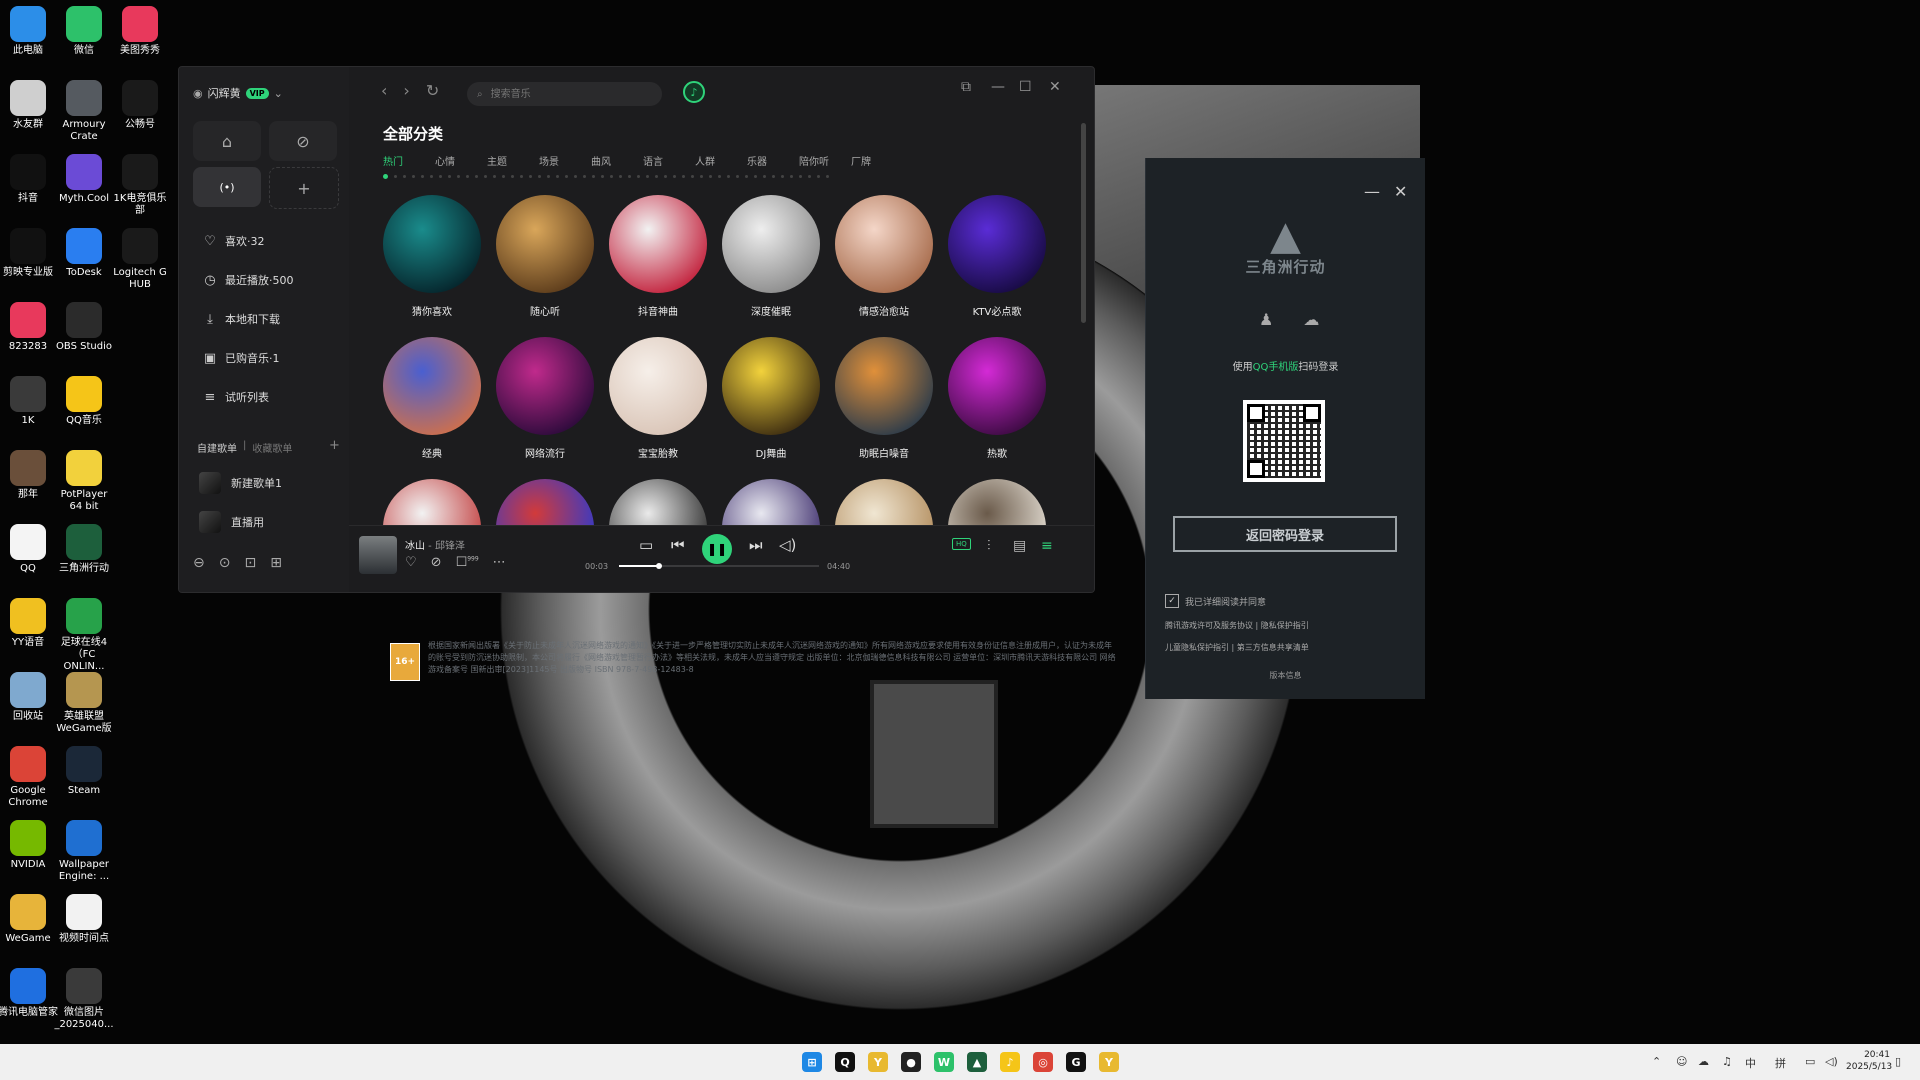 This screenshot has width=1920, height=1080. I want to click on sidebar-item: ▣ 已购音乐·1, so click(241, 358).